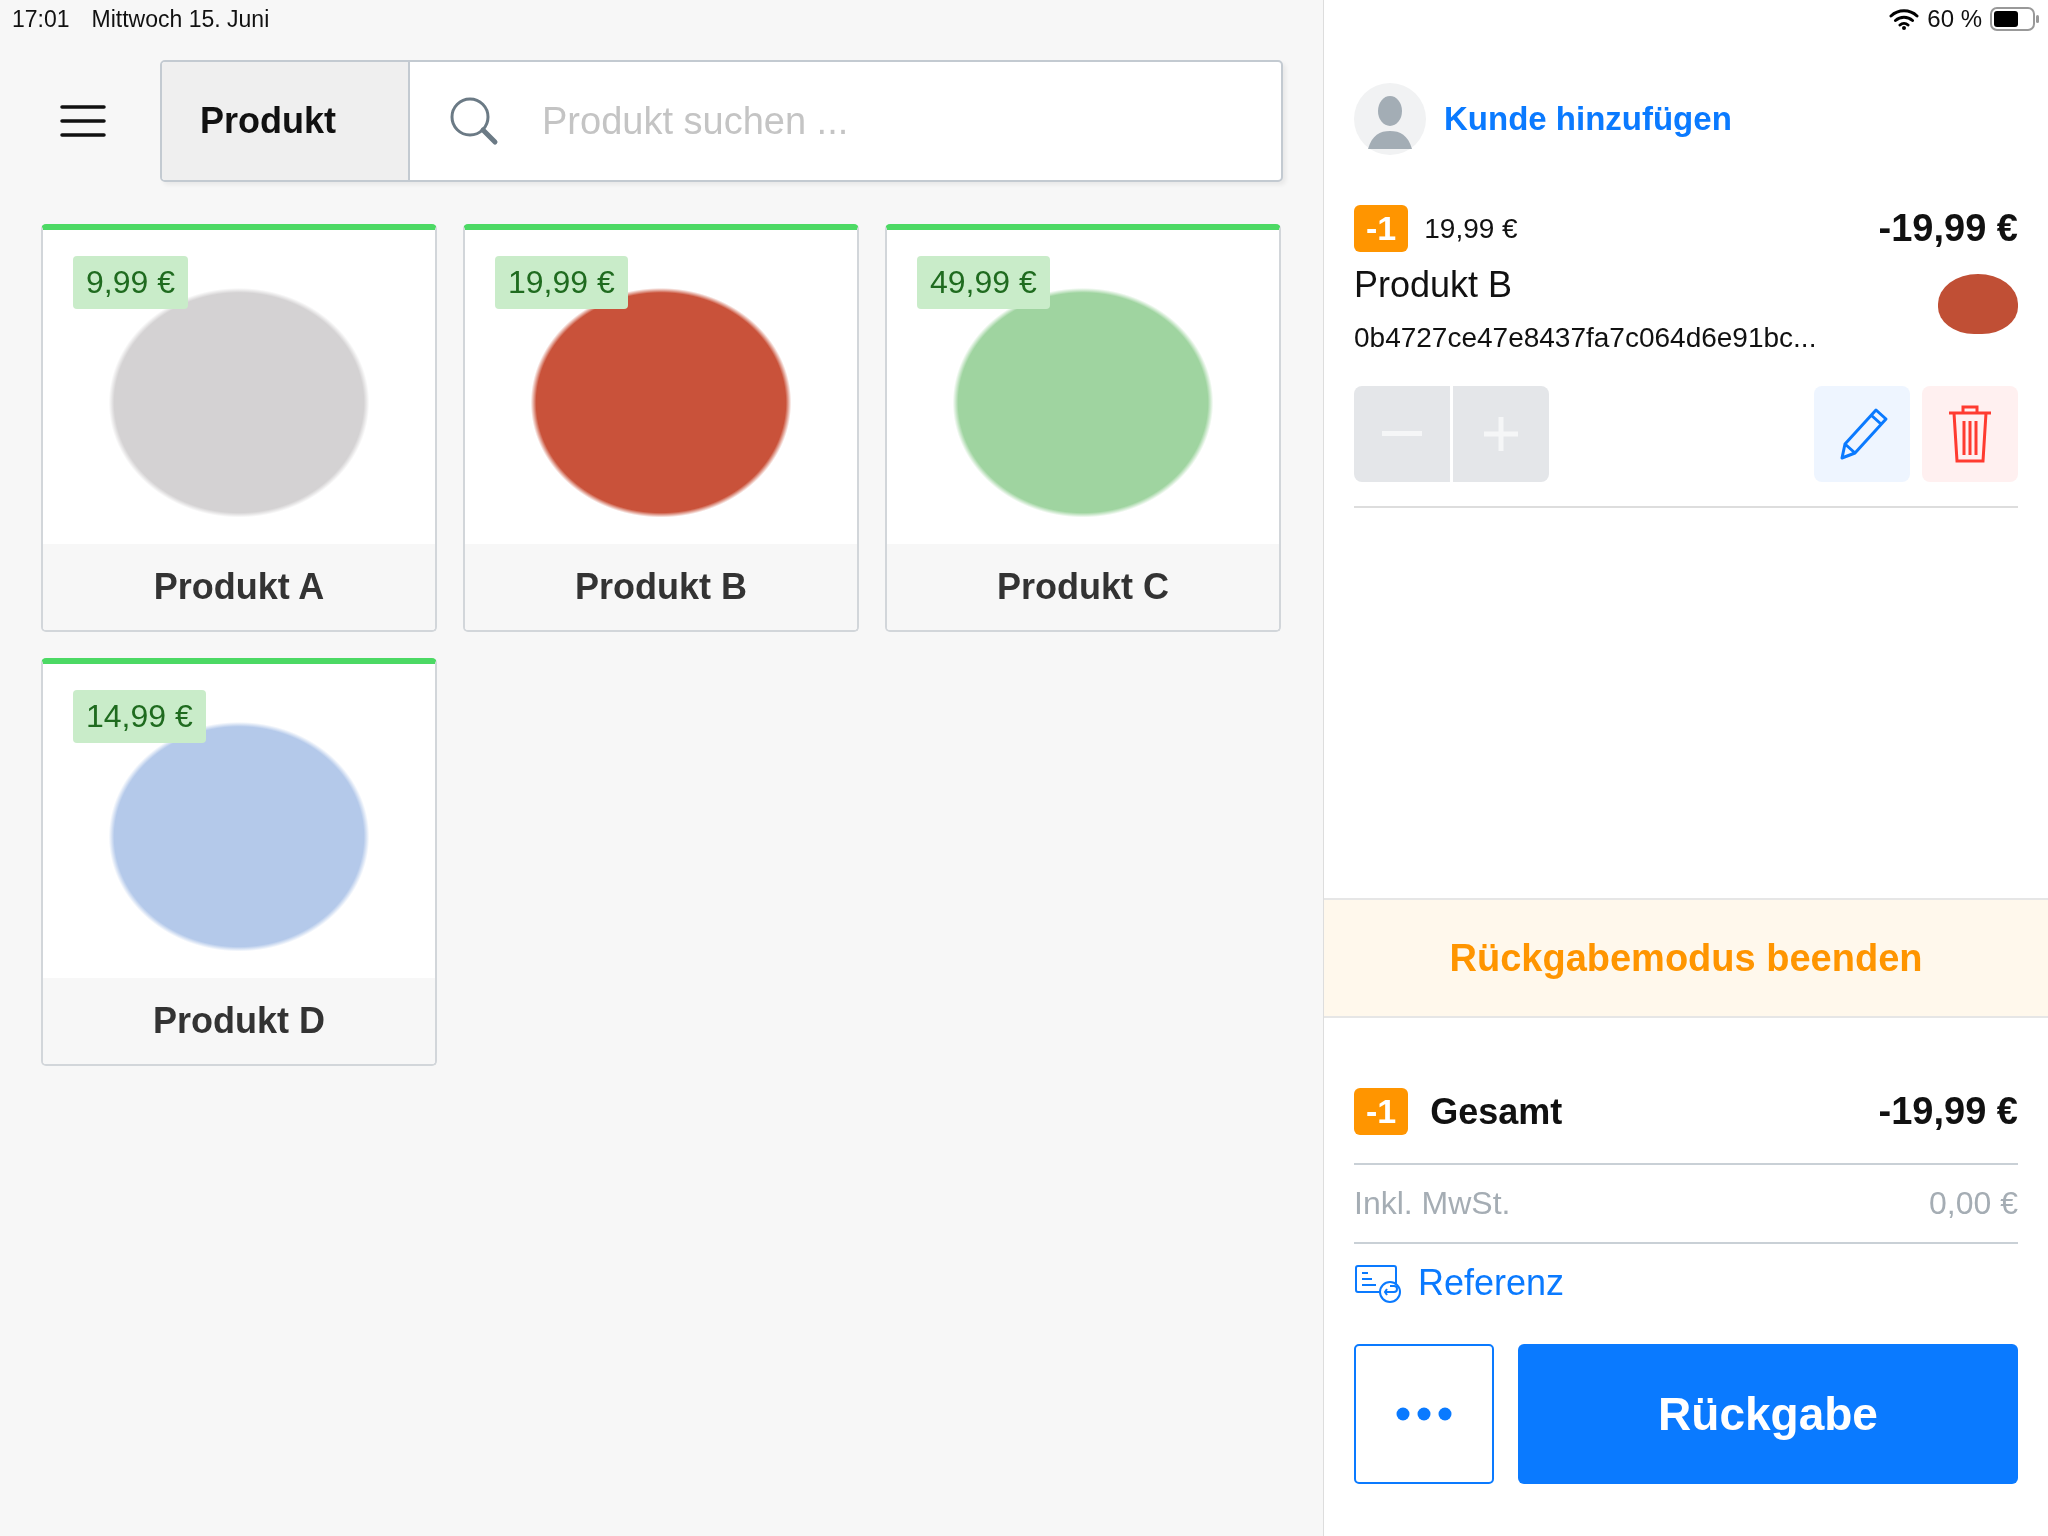 The width and height of the screenshot is (2048, 1536). I want to click on search-icon, so click(474, 121).